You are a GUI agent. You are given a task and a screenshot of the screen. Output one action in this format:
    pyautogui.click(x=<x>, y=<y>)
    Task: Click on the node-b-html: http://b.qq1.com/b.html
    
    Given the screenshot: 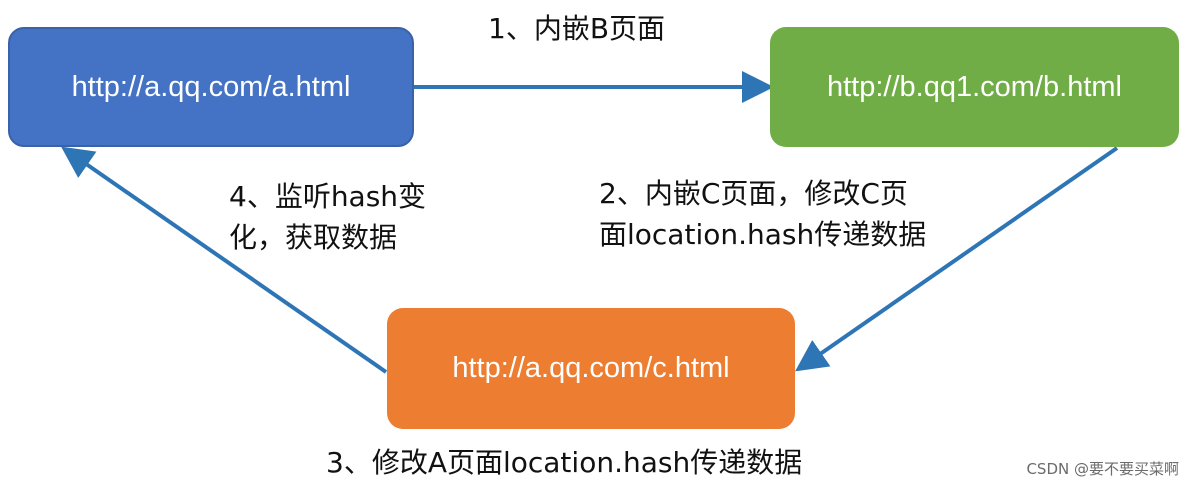 What is the action you would take?
    pyautogui.click(x=974, y=87)
    